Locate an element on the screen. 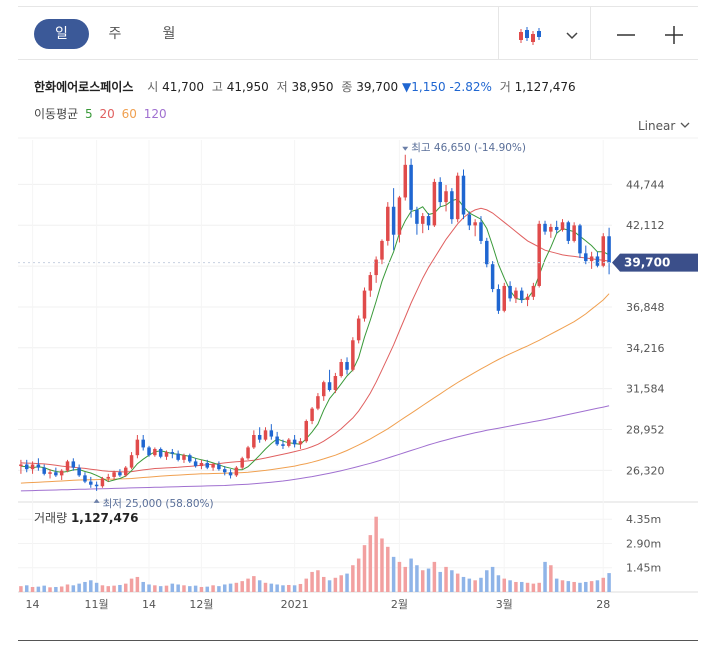 This screenshot has width=716, height=670. time-tick-label: 2021 is located at coordinates (295, 604).